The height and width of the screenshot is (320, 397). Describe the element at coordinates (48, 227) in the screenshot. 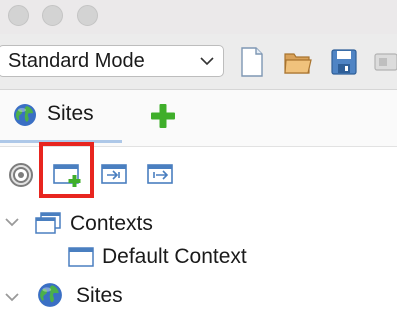

I see `context-folder-icon` at that location.